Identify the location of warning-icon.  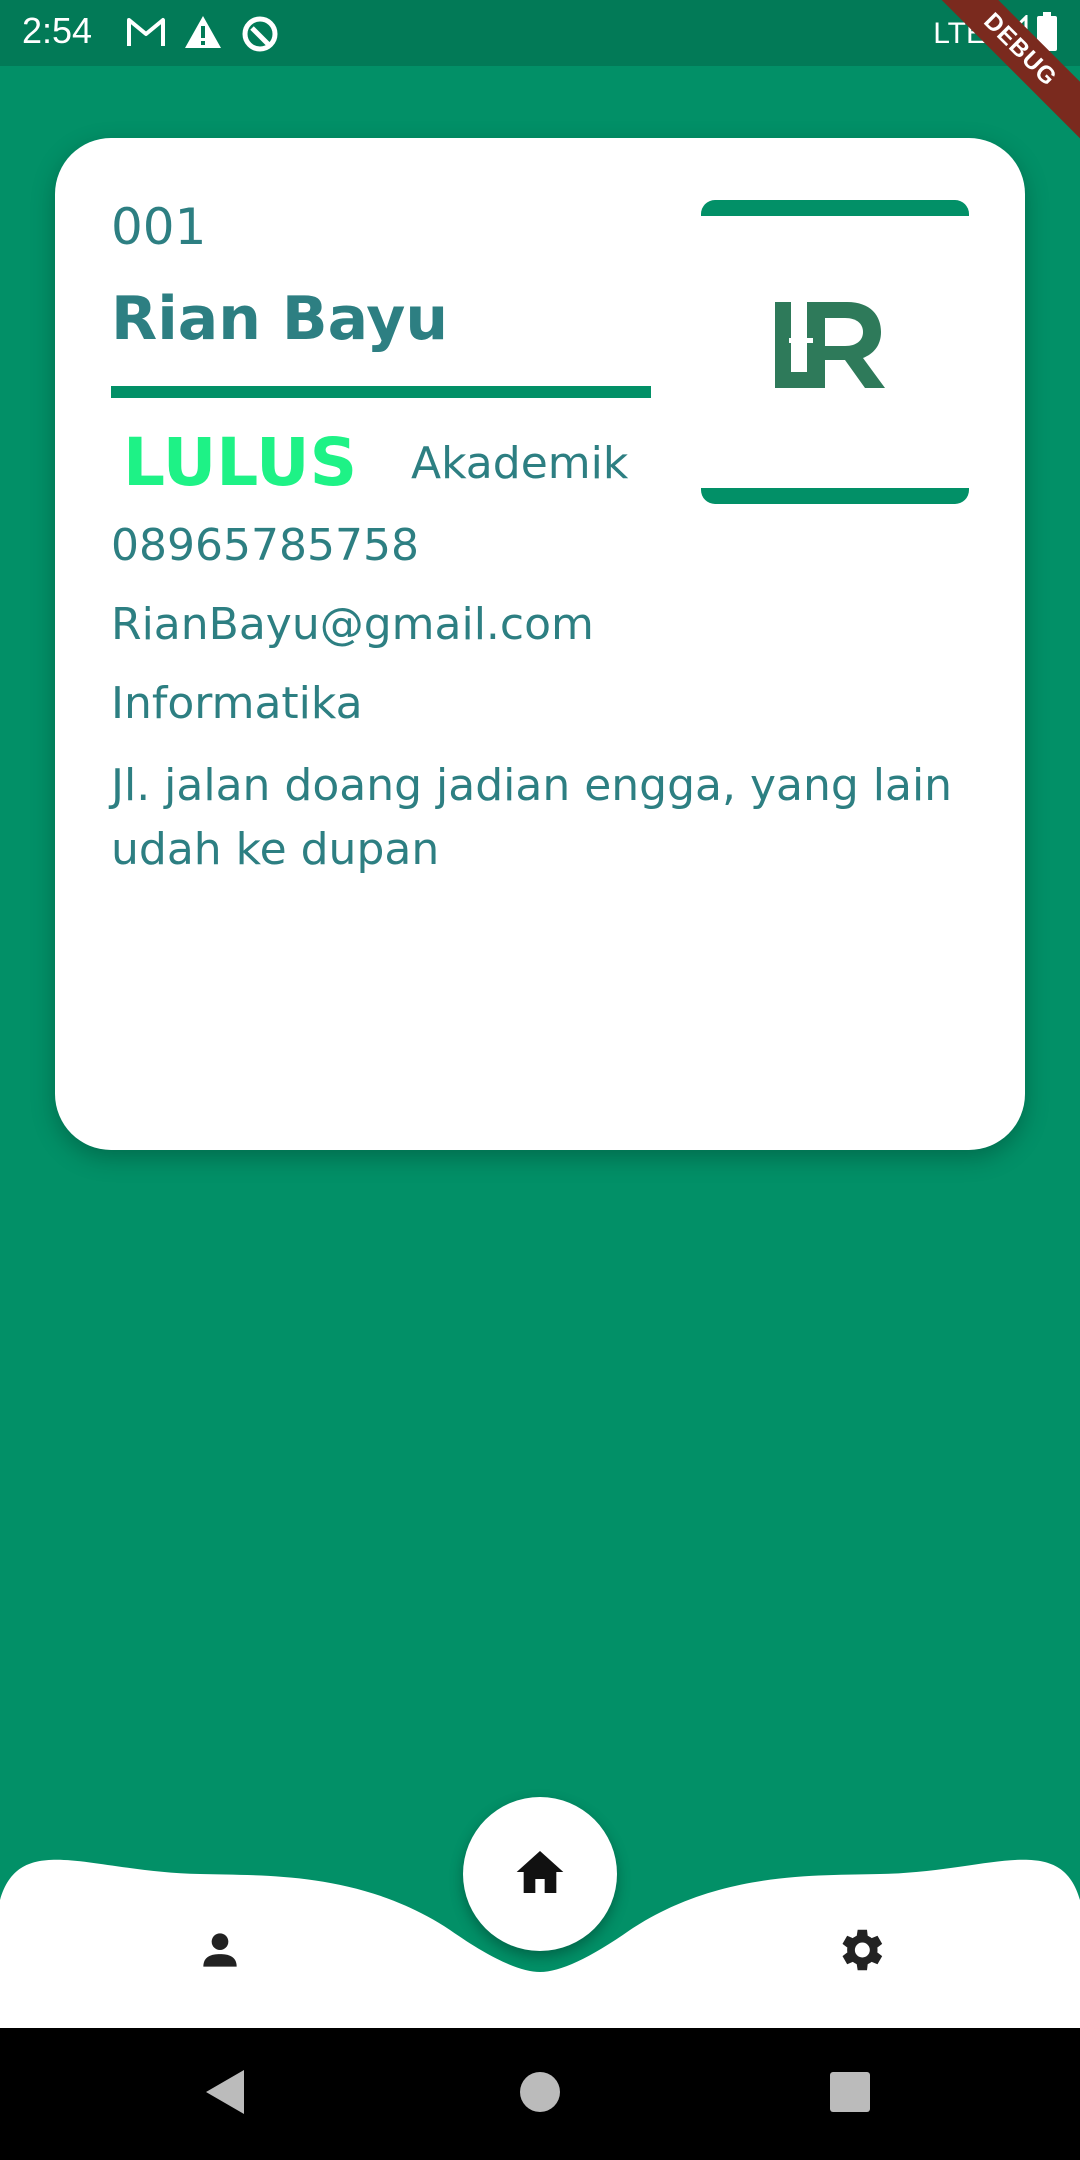
(203, 36).